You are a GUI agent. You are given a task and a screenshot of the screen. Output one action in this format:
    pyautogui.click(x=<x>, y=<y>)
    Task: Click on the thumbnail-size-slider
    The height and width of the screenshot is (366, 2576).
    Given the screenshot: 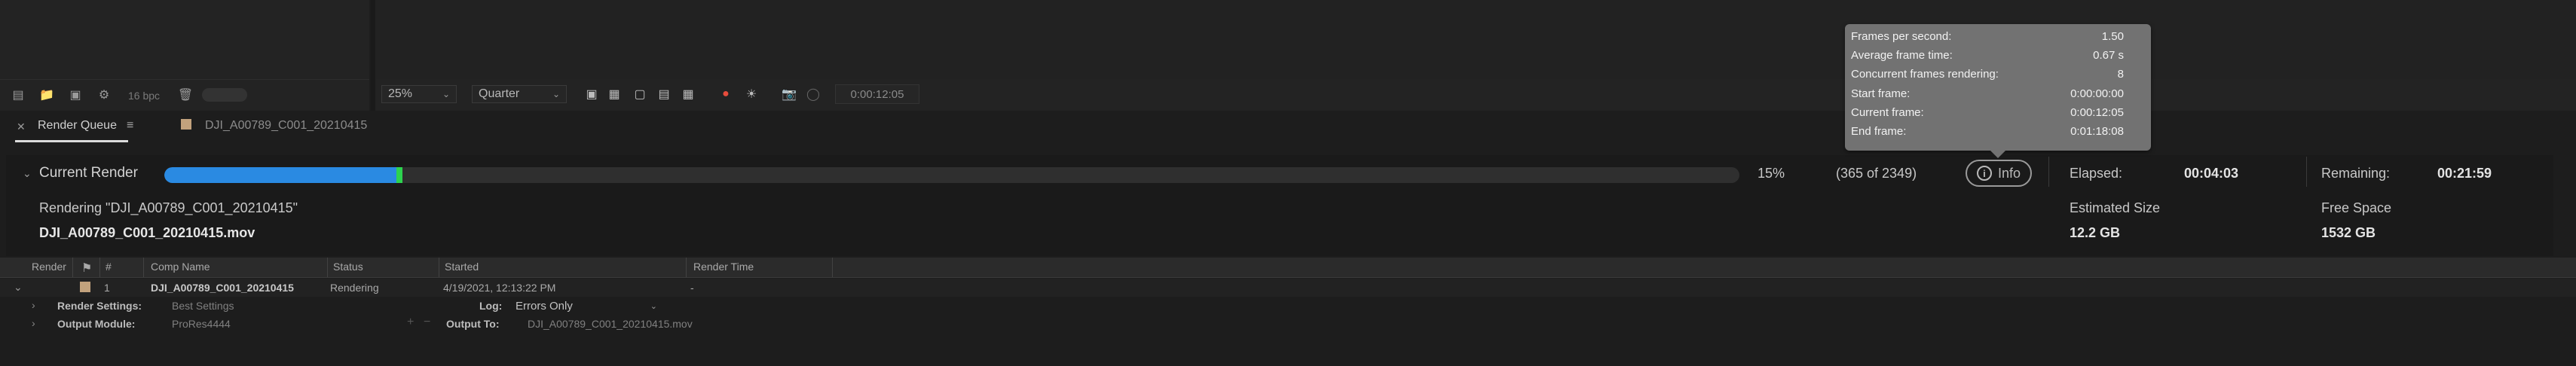 What is the action you would take?
    pyautogui.click(x=224, y=95)
    